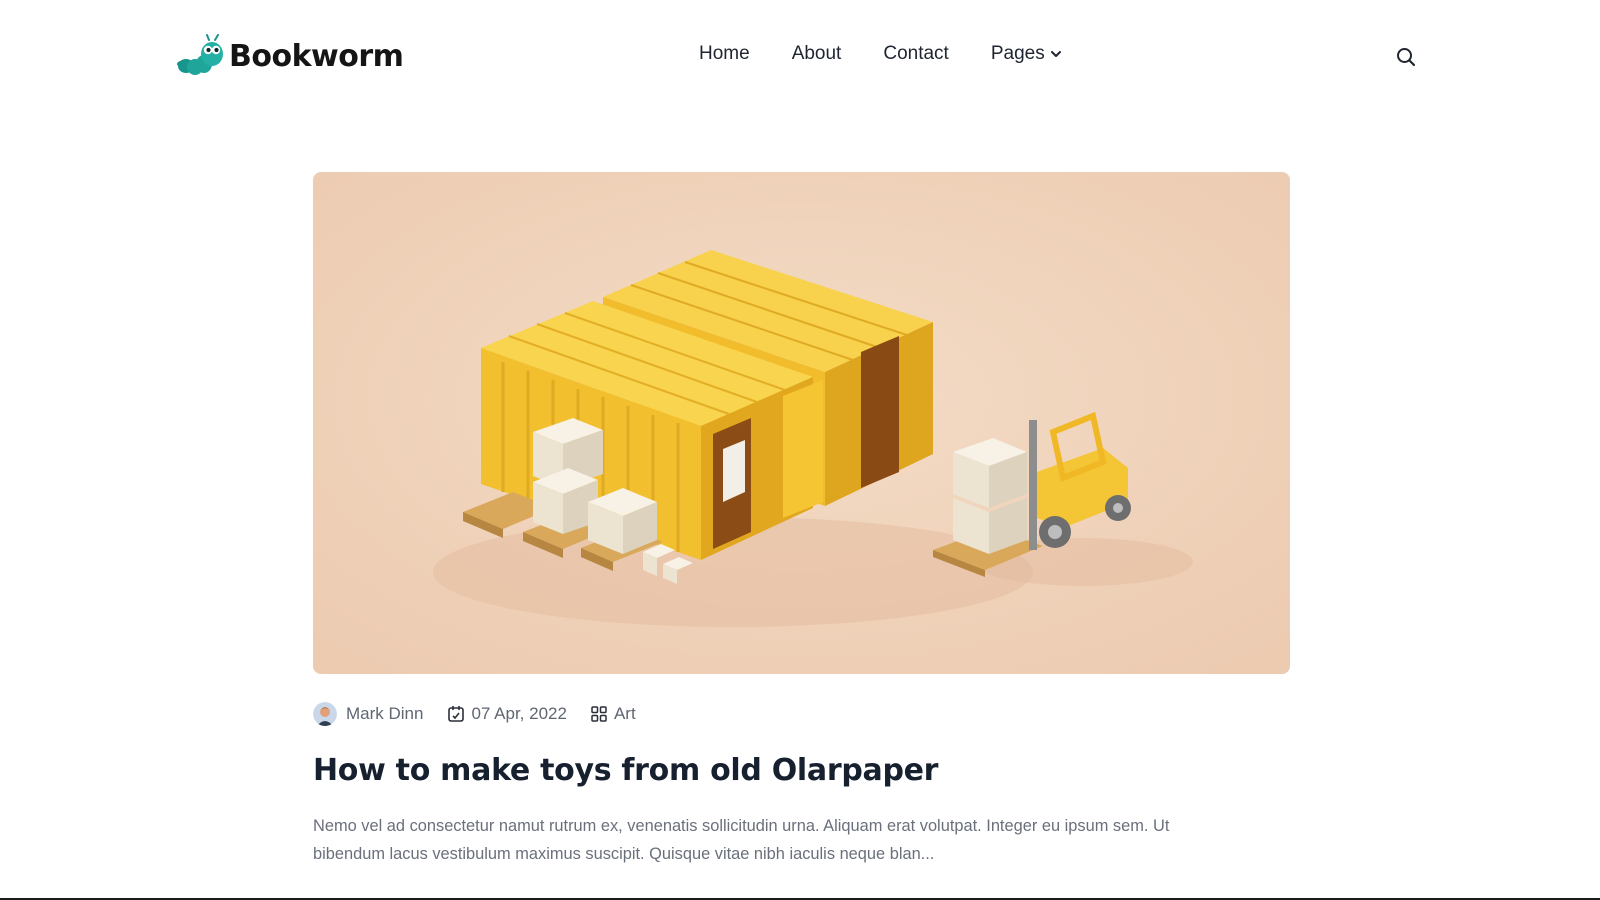  Describe the element at coordinates (817, 54) in the screenshot. I see `nav-about: About` at that location.